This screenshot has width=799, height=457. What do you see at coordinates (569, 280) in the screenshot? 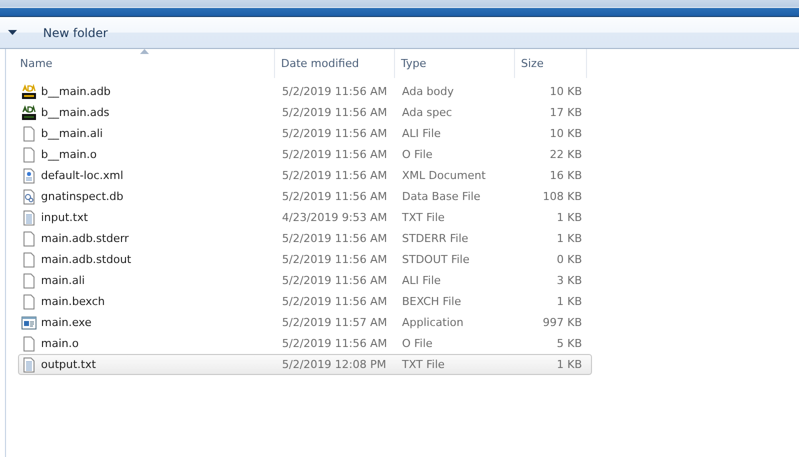
I see `size-cell-text: 3 KB` at bounding box center [569, 280].